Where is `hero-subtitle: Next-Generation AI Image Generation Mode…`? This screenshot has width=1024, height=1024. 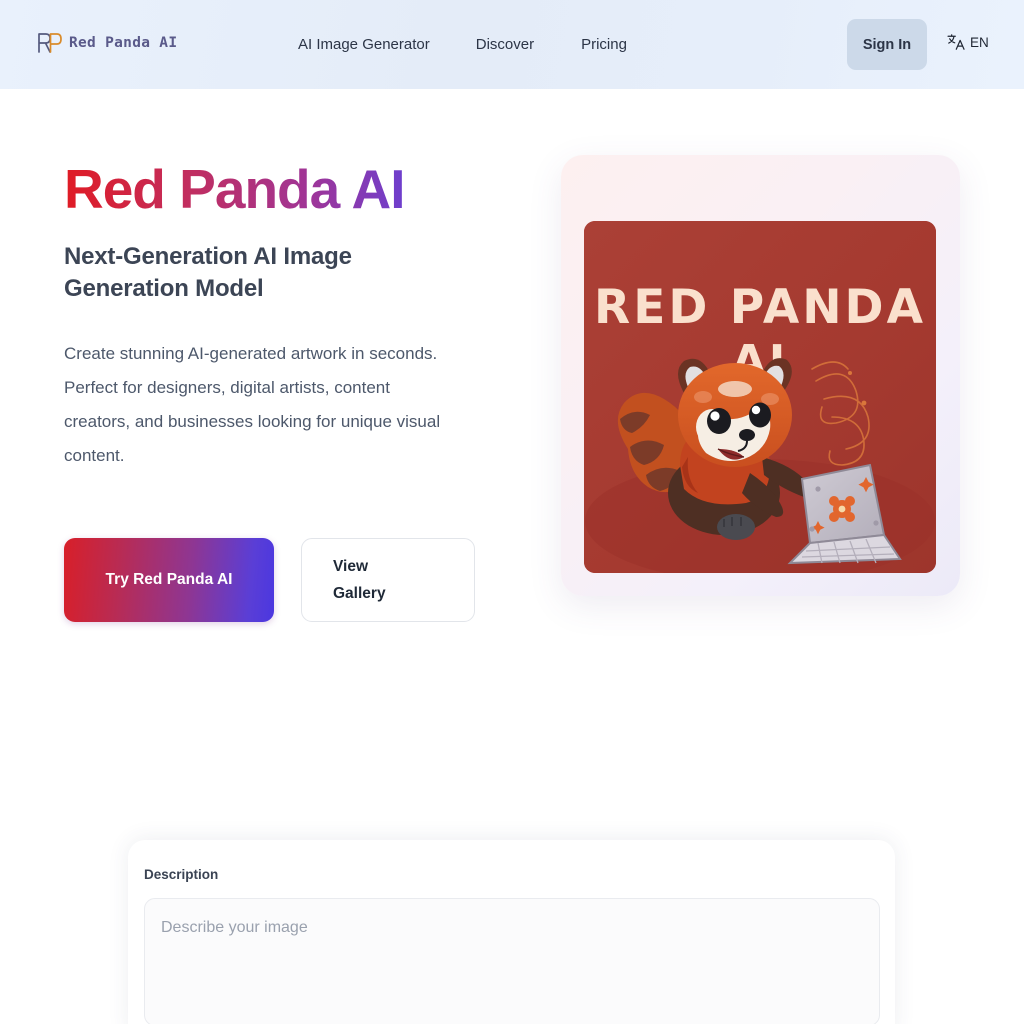
hero-subtitle: Next-Generation AI Image Generation Mode… is located at coordinates (208, 273).